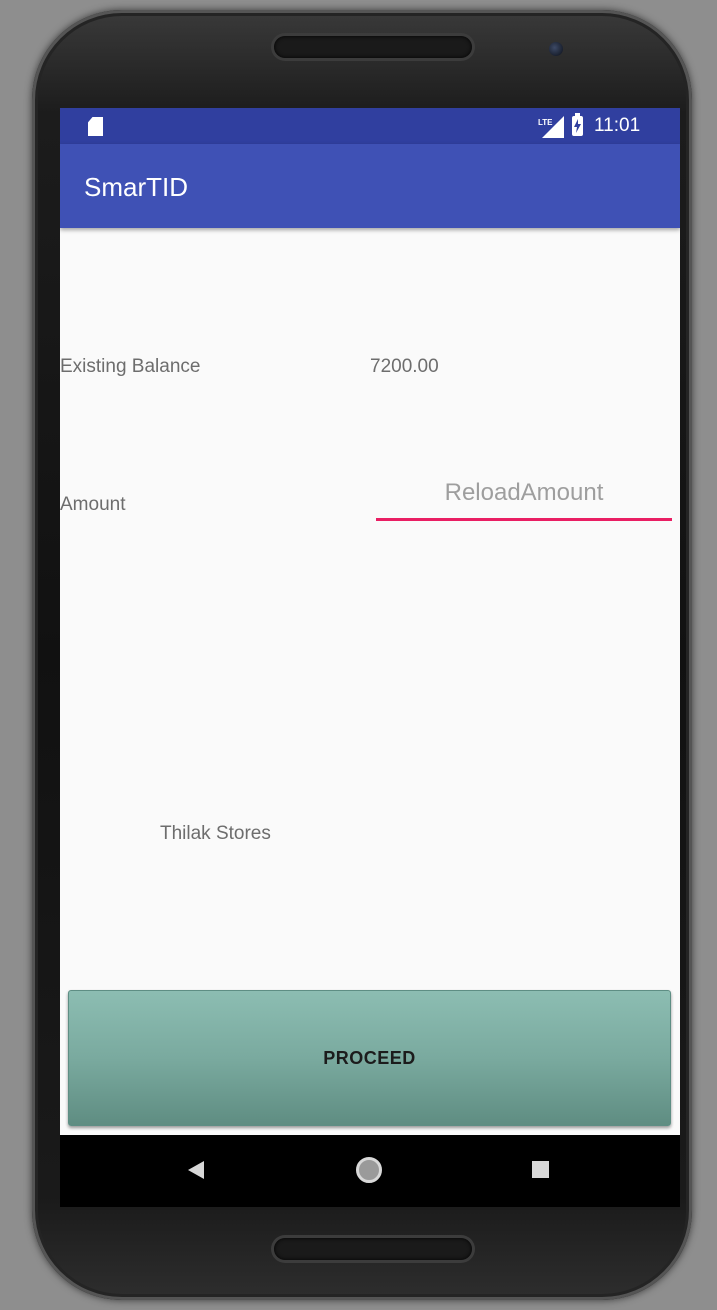  What do you see at coordinates (215, 833) in the screenshot?
I see `store-name: Thilak Stores` at bounding box center [215, 833].